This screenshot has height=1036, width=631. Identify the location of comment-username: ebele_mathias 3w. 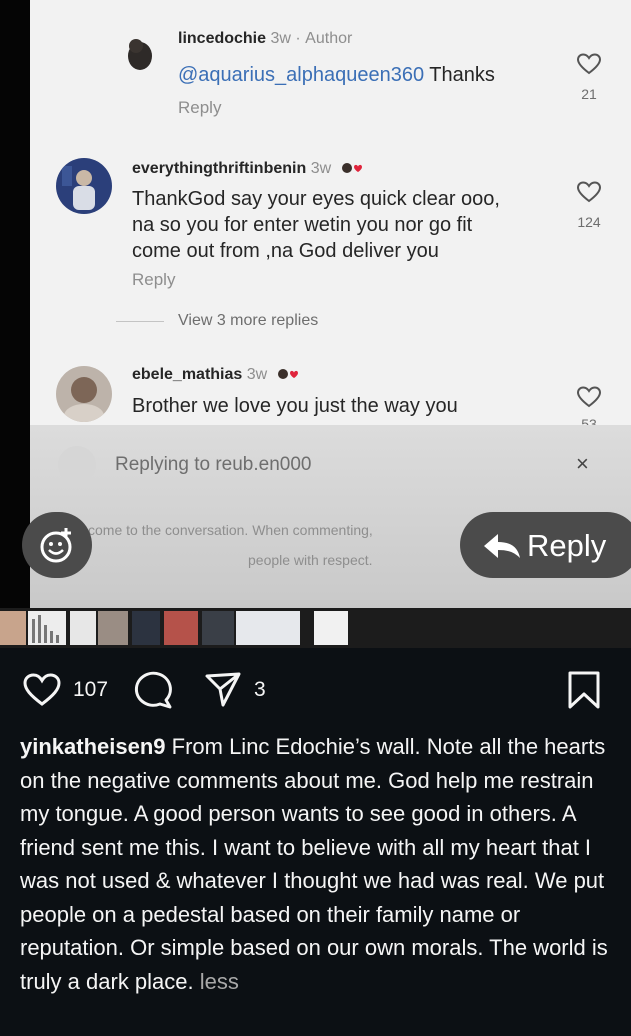
(217, 375).